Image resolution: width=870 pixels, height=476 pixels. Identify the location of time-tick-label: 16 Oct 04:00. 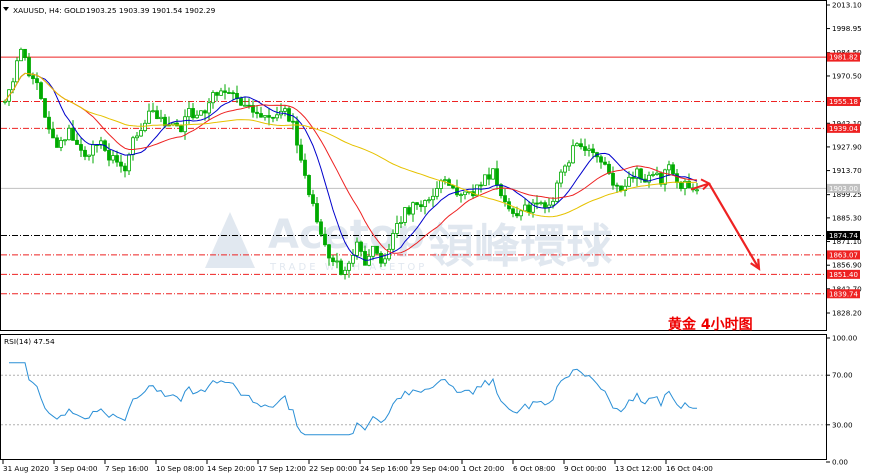
(689, 468).